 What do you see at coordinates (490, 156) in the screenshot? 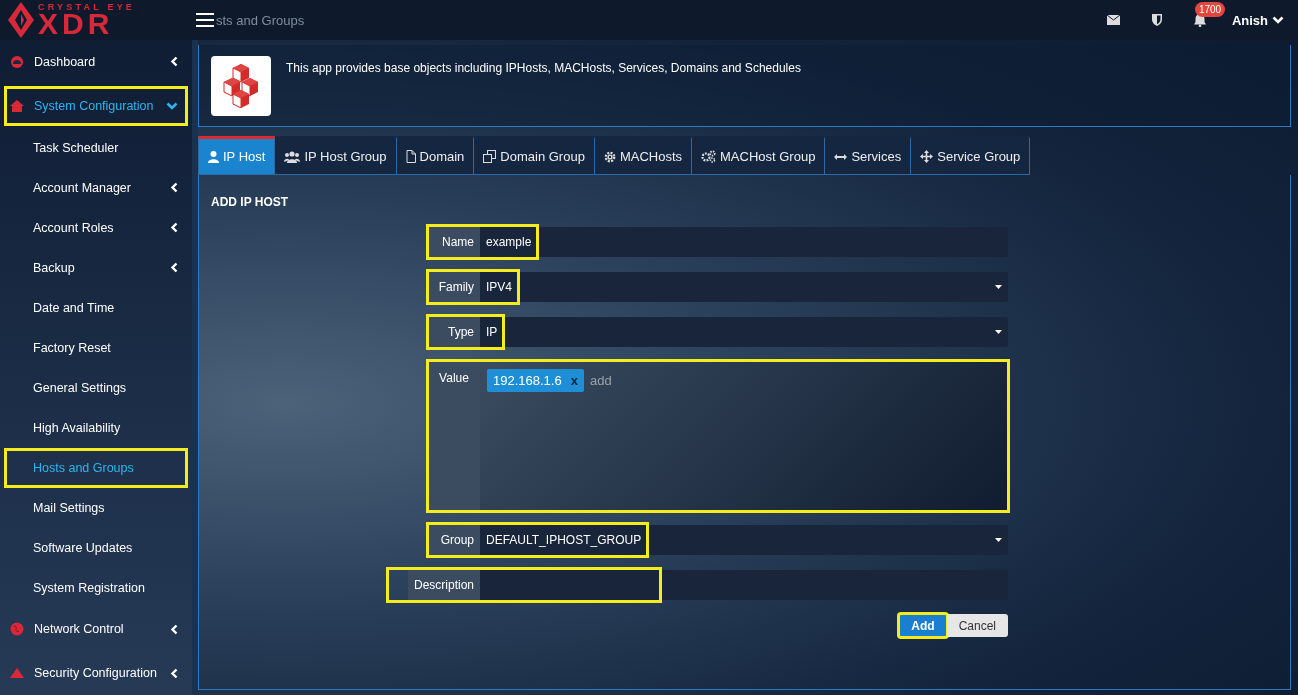
I see `copy-icon` at bounding box center [490, 156].